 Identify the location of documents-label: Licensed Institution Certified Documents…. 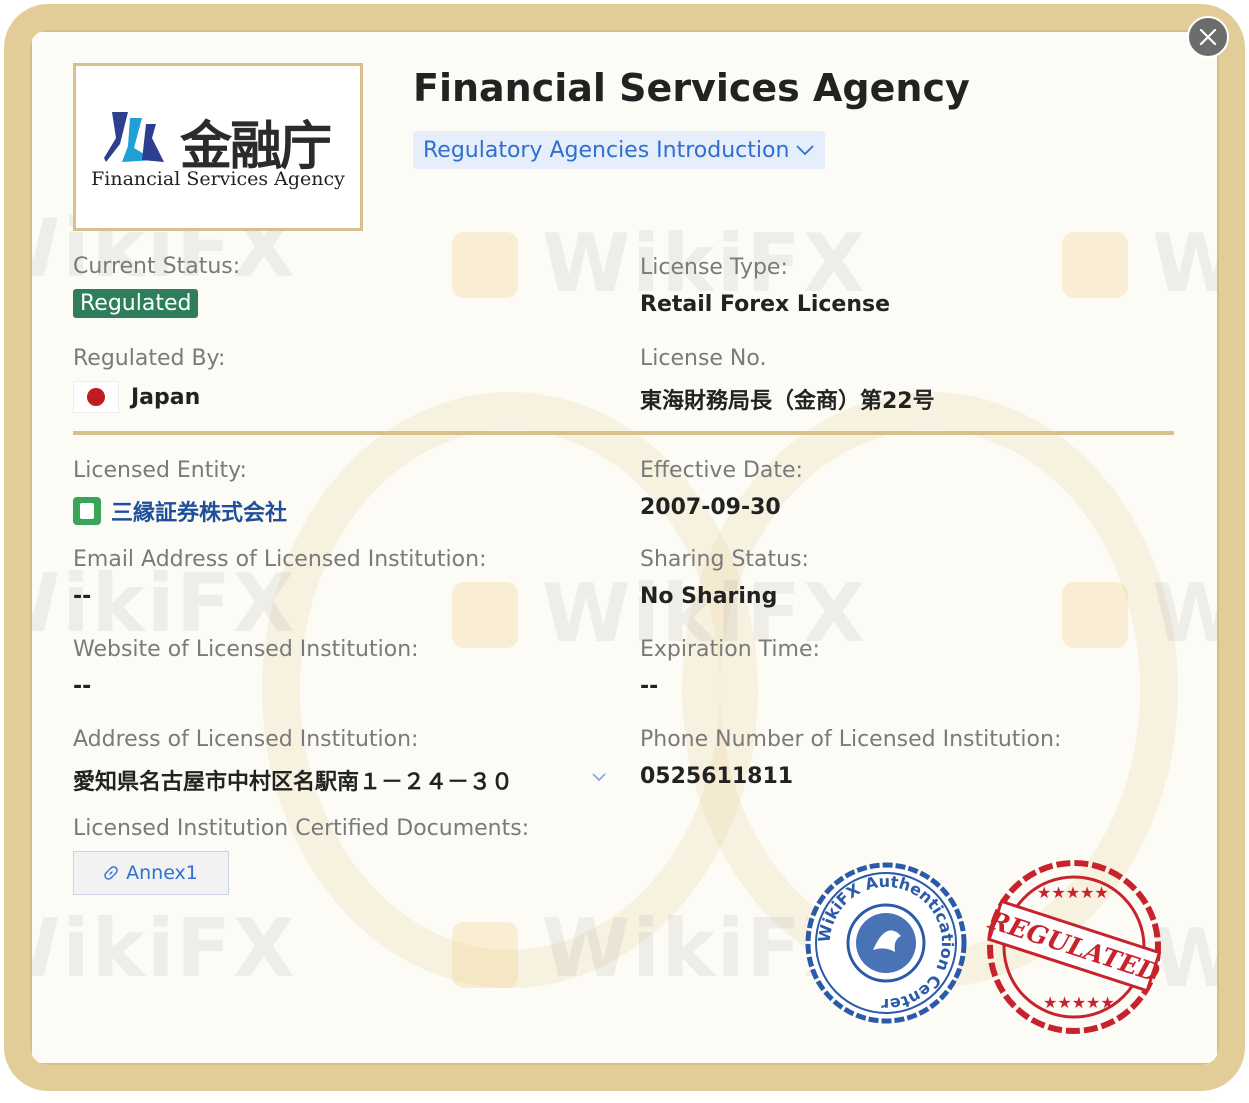
(301, 828).